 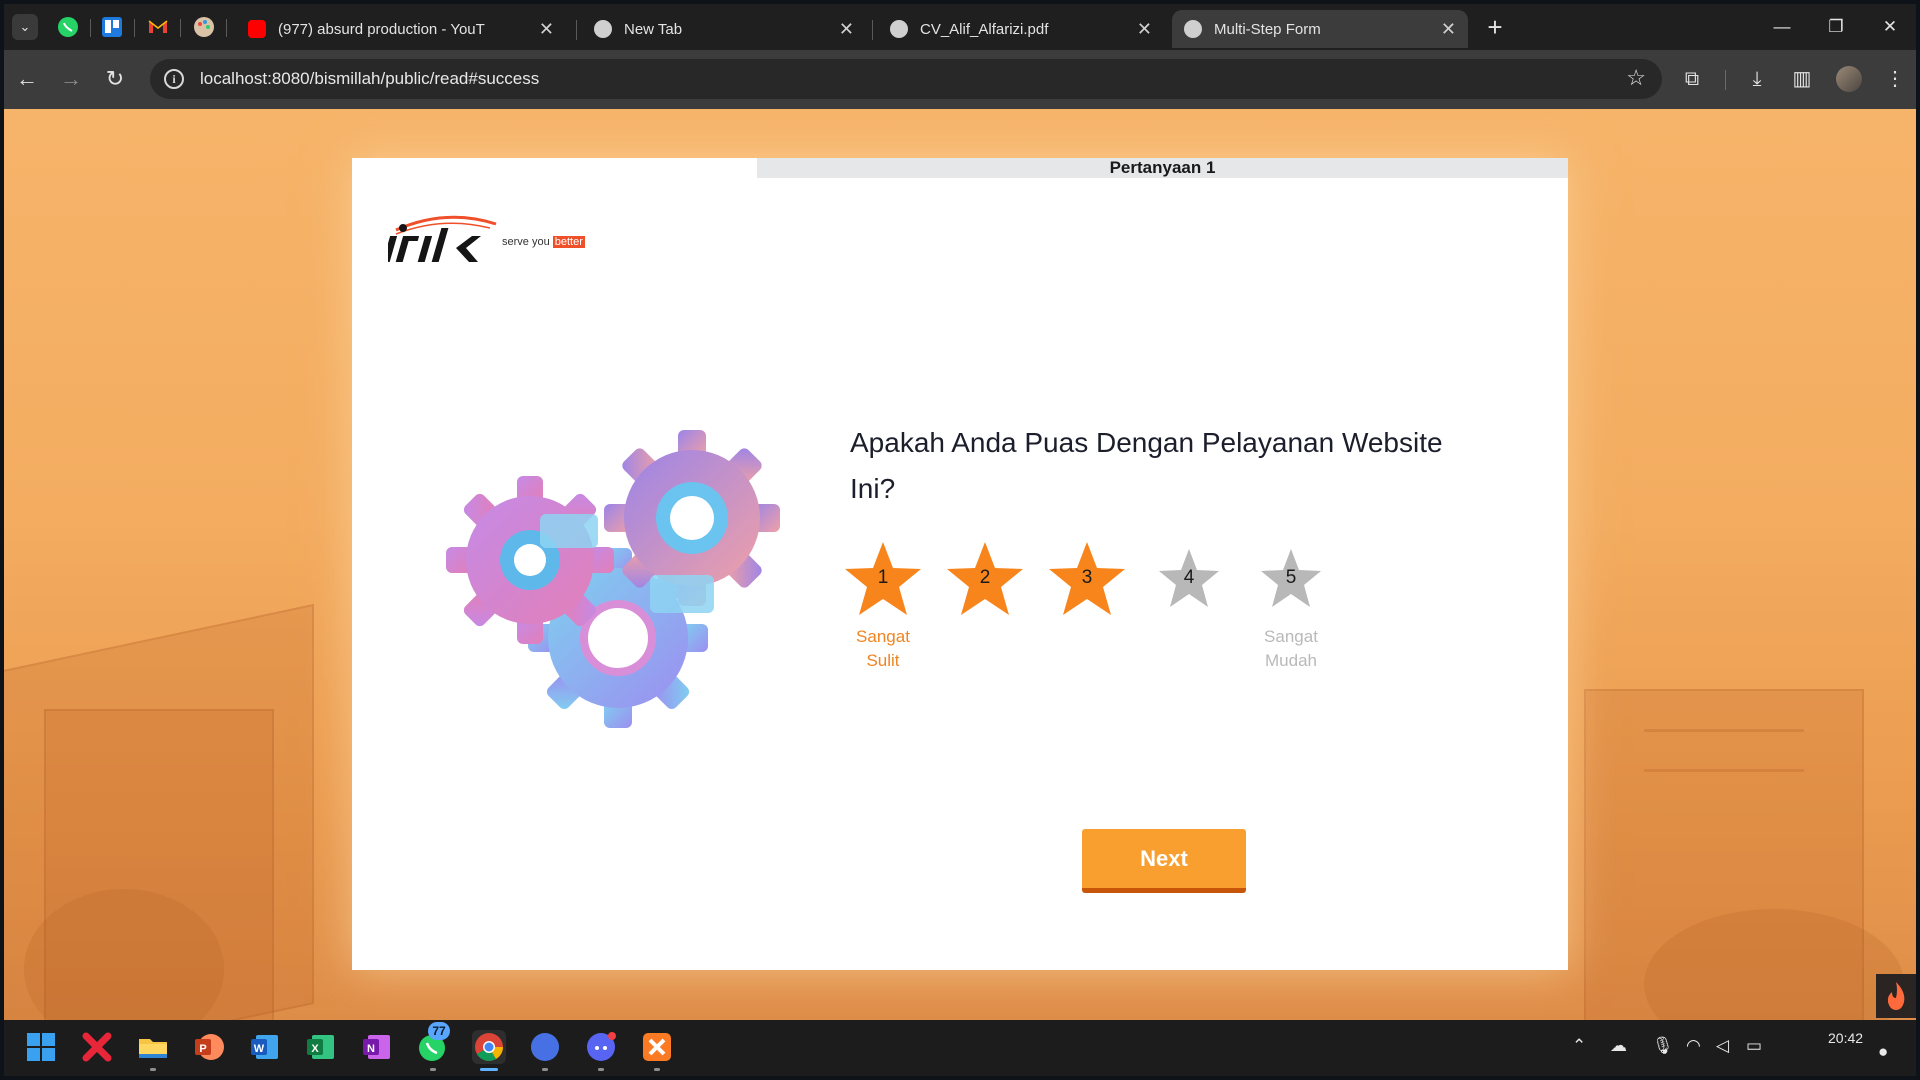 What do you see at coordinates (1087, 577) in the screenshot?
I see `rating-value: 3` at bounding box center [1087, 577].